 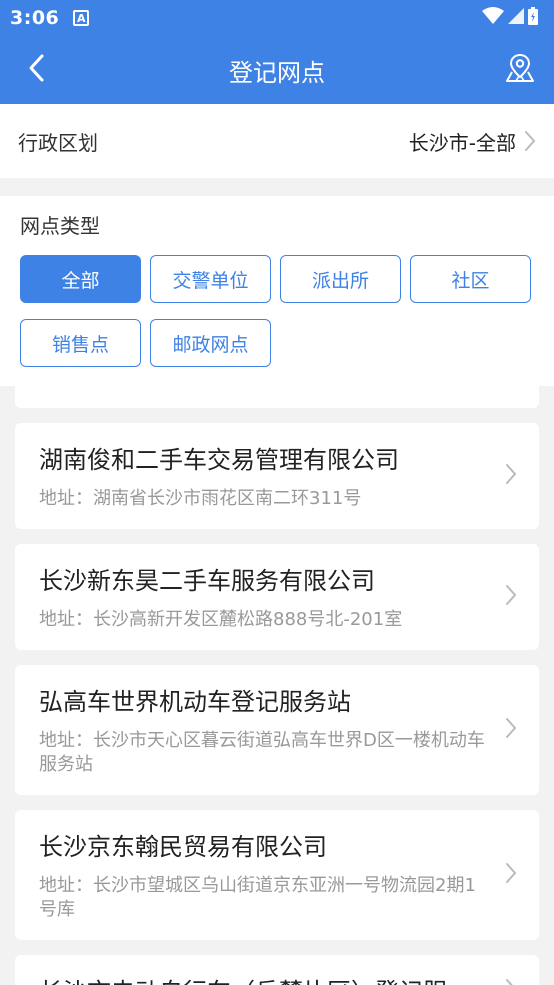 What do you see at coordinates (516, 18) in the screenshot?
I see `signal-icon` at bounding box center [516, 18].